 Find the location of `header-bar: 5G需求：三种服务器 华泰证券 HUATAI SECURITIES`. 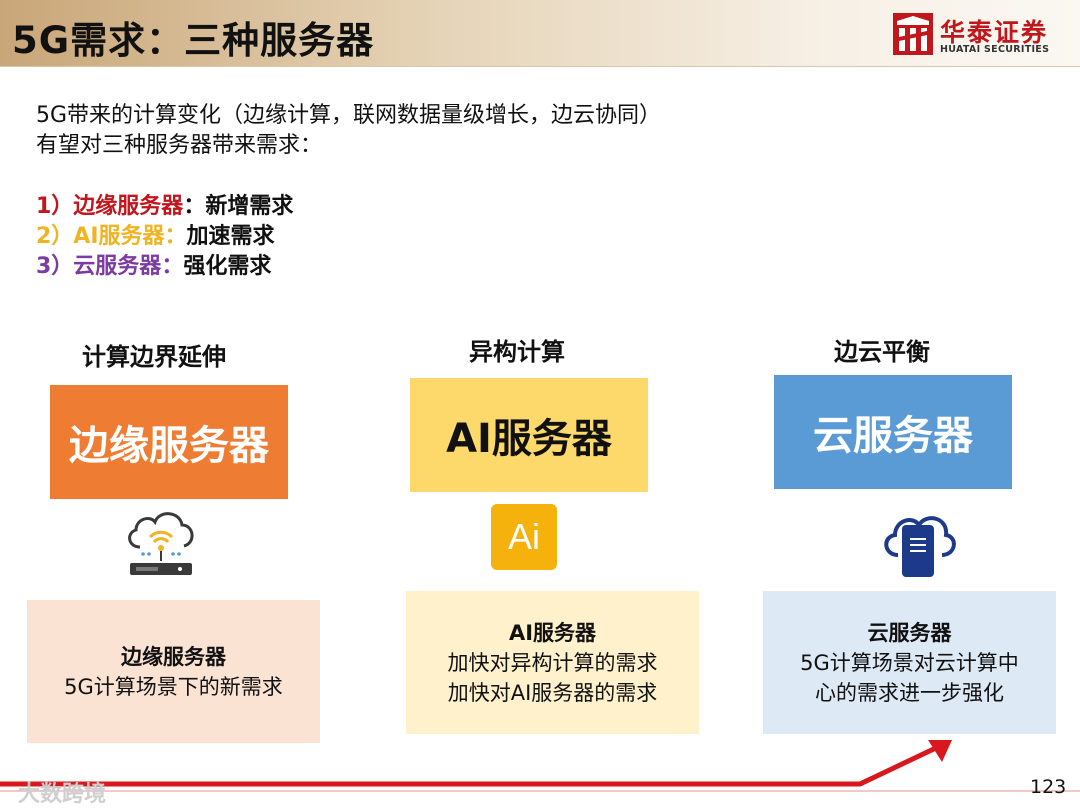

header-bar: 5G需求：三种服务器 华泰证券 HUATAI SECURITIES is located at coordinates (540, 33).